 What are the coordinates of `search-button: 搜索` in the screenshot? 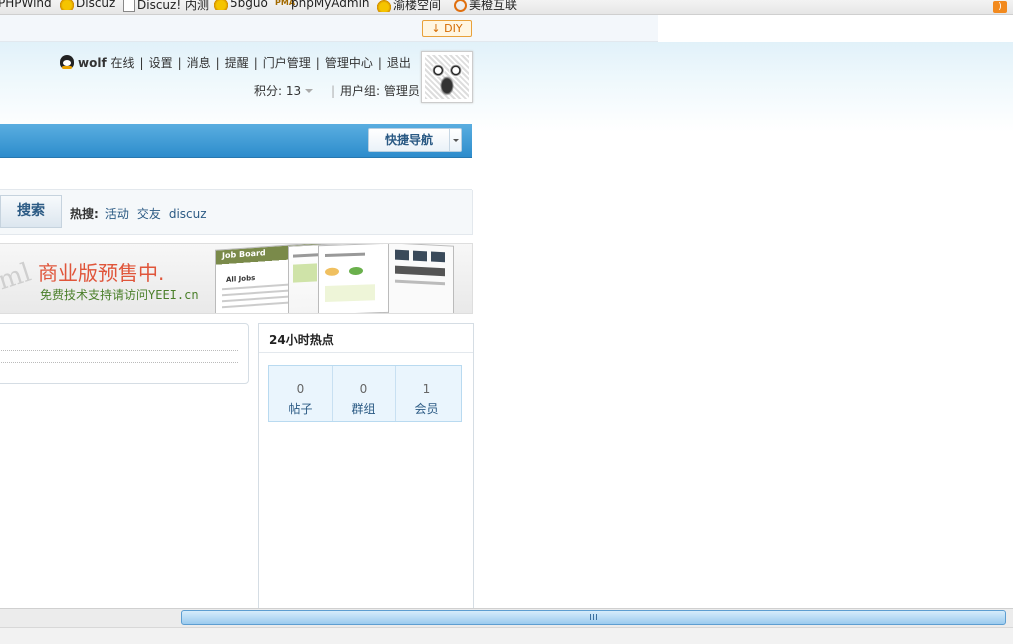 It's located at (31, 211).